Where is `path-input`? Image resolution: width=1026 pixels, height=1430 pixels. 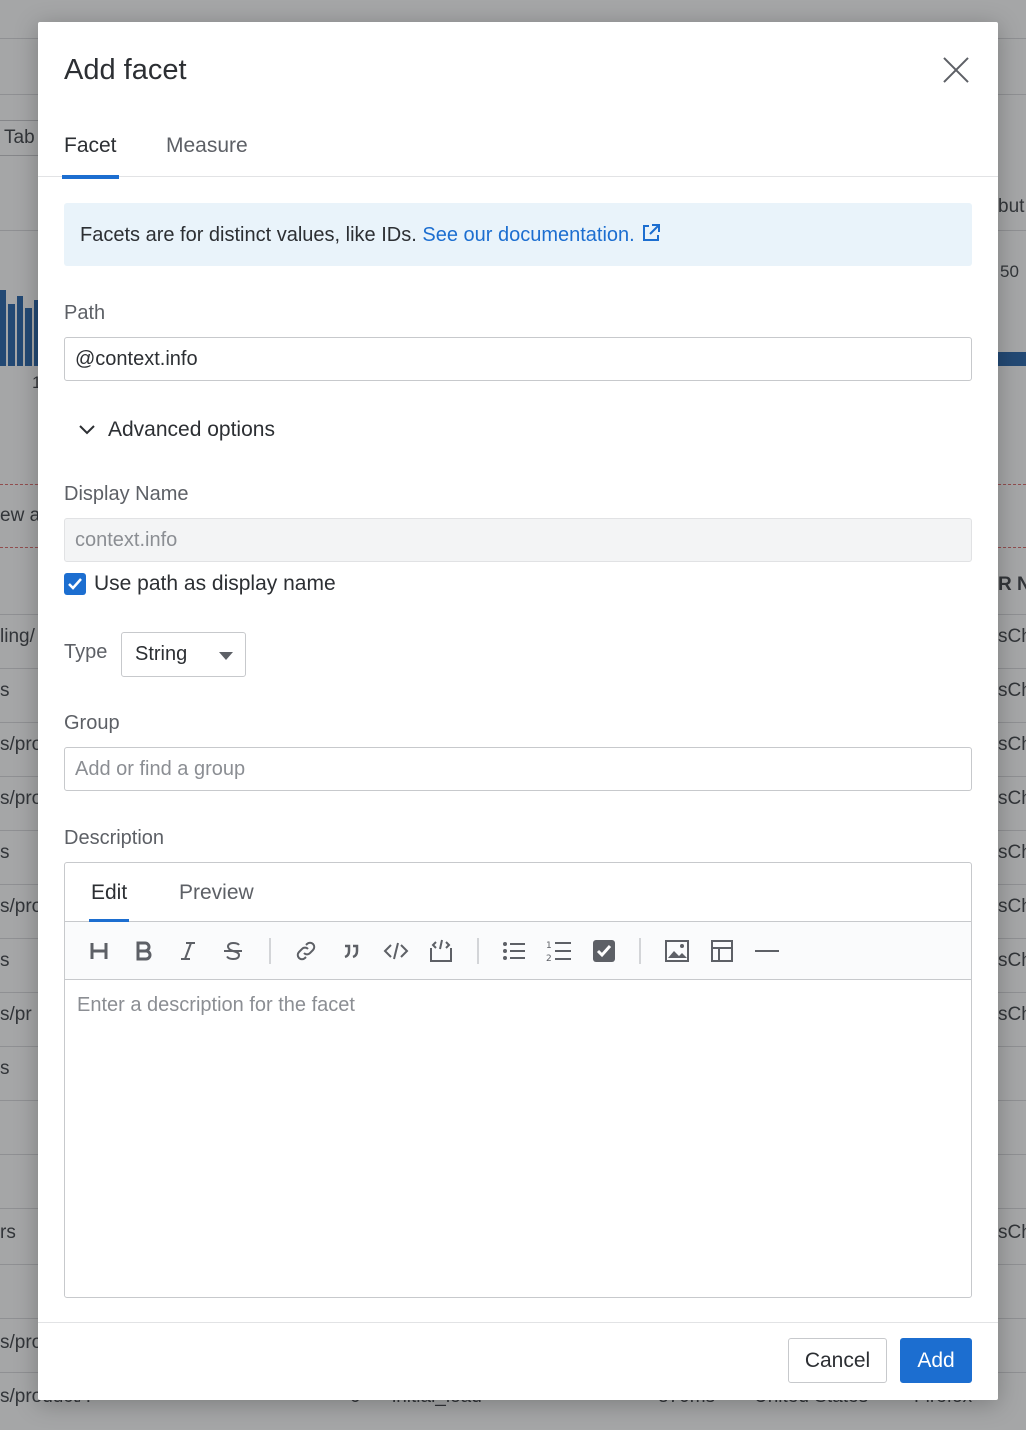 path-input is located at coordinates (518, 359).